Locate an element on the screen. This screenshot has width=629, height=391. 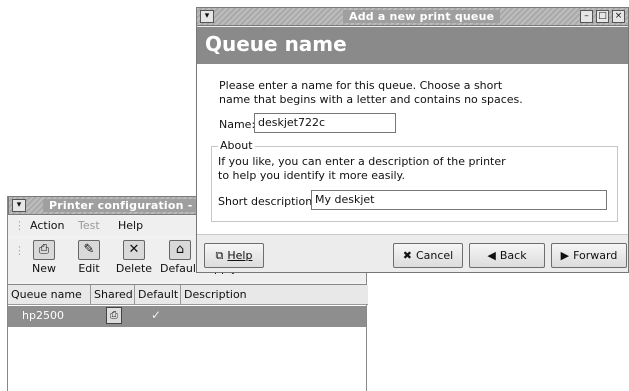
dialog-button-bar: ⧉ Help ✖ Cancel ◀ Back ▶ Forward is located at coordinates (412, 253).